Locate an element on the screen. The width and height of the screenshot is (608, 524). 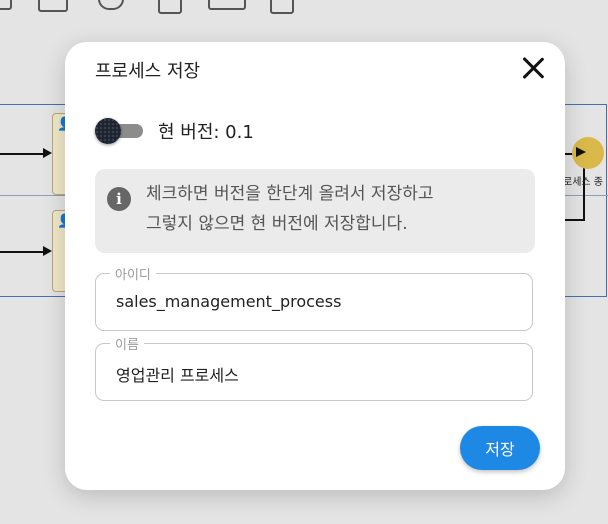
id-field: 아이디 sales_management_process is located at coordinates (314, 297).